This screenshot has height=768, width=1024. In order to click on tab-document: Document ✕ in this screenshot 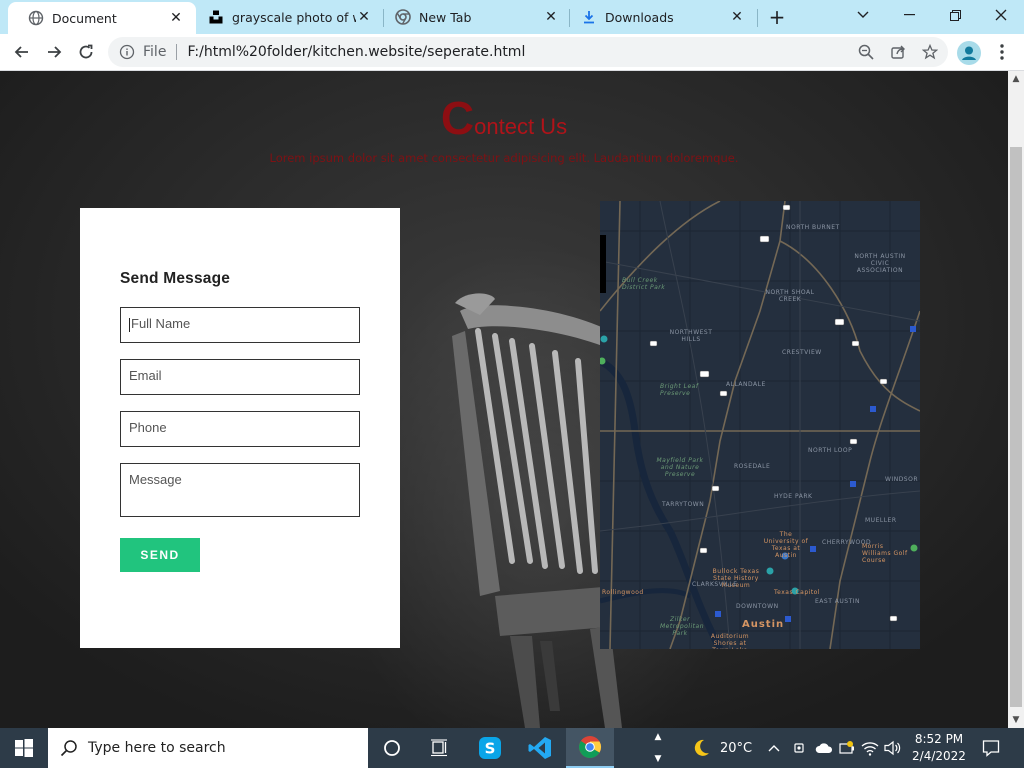, I will do `click(102, 18)`.